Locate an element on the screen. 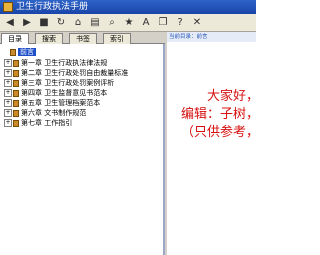  toolbar: ◀ ▶ ■ ↻ ⌂ ▤ ⌕ ★ A ❐ ? ✕ is located at coordinates (128, 23).